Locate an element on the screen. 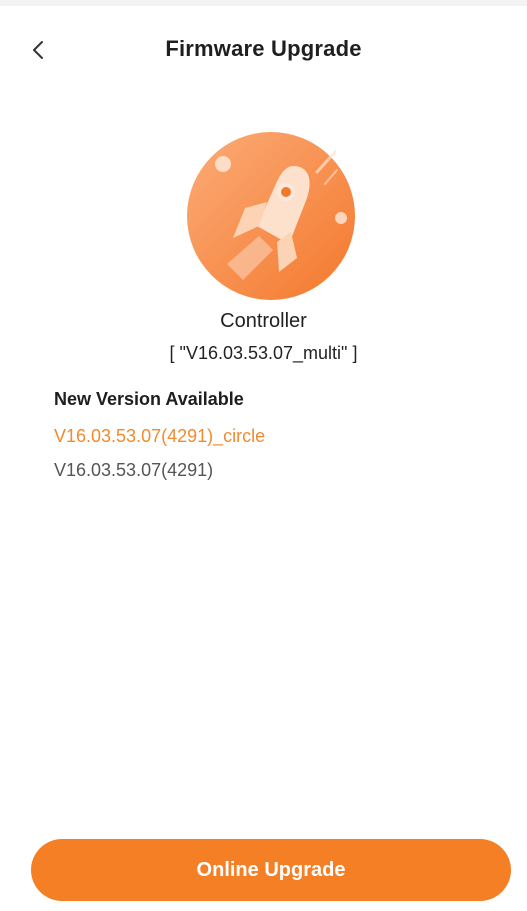 The height and width of the screenshot is (911, 527). online-upgrade-button: Online Upgrade is located at coordinates (271, 870).